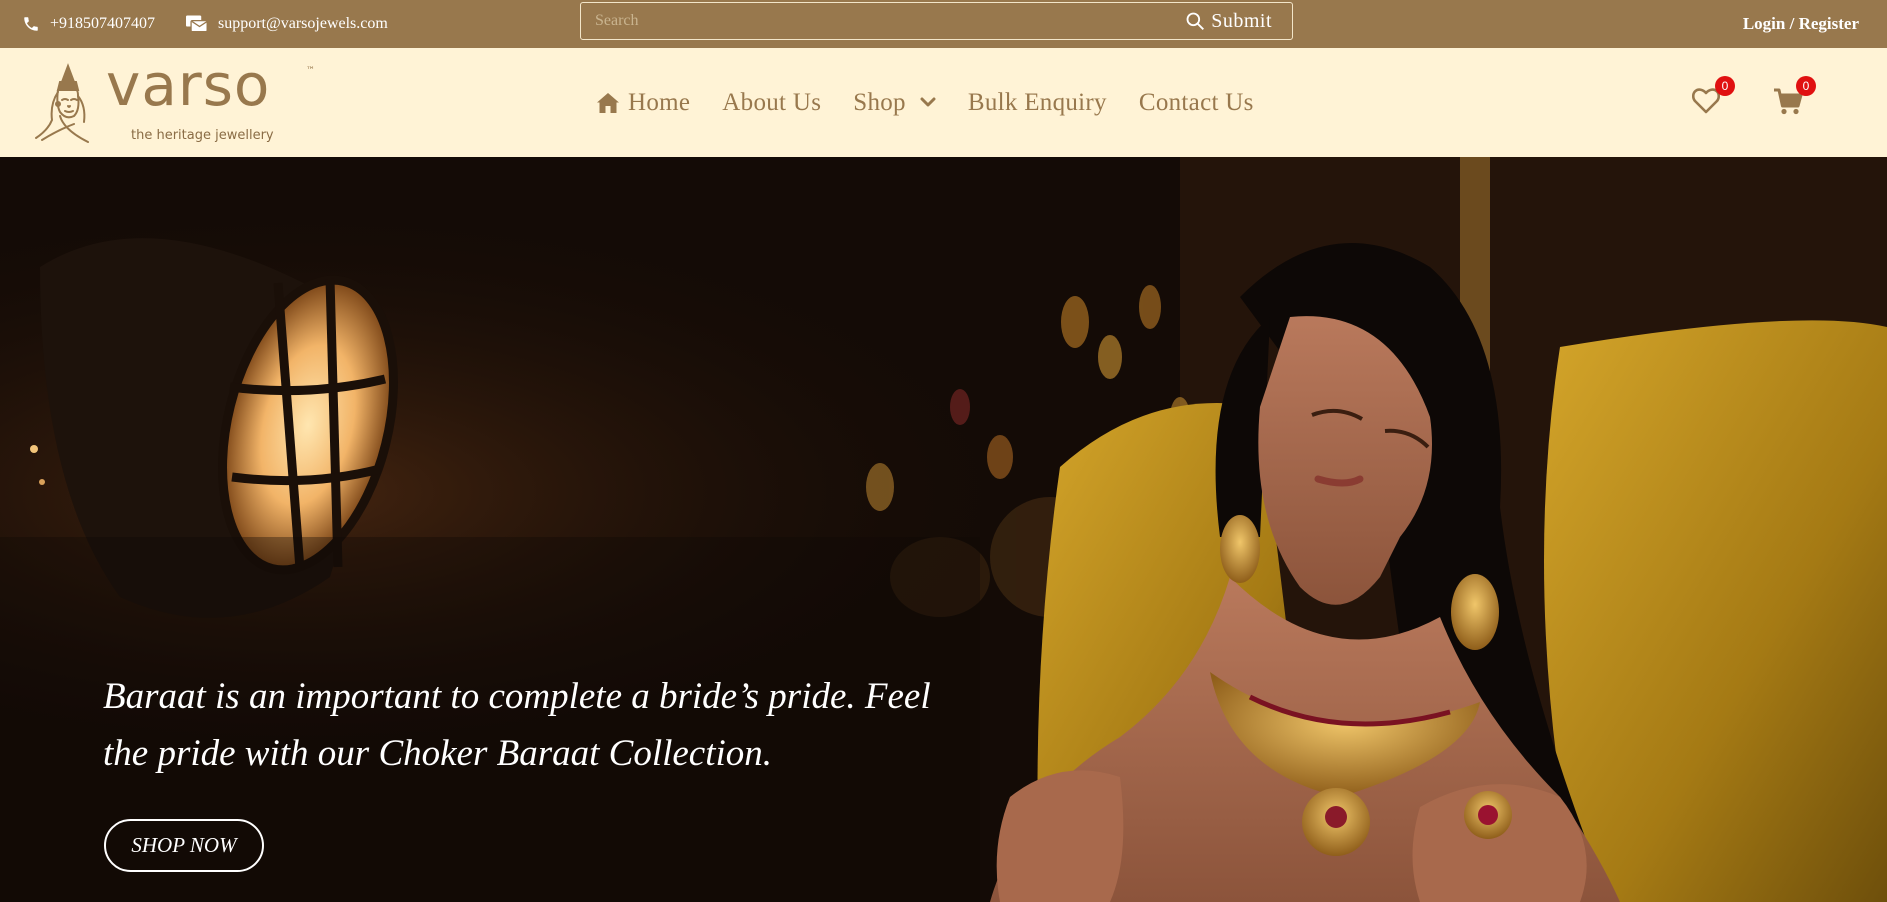  I want to click on nav-shop: Shop, so click(894, 103).